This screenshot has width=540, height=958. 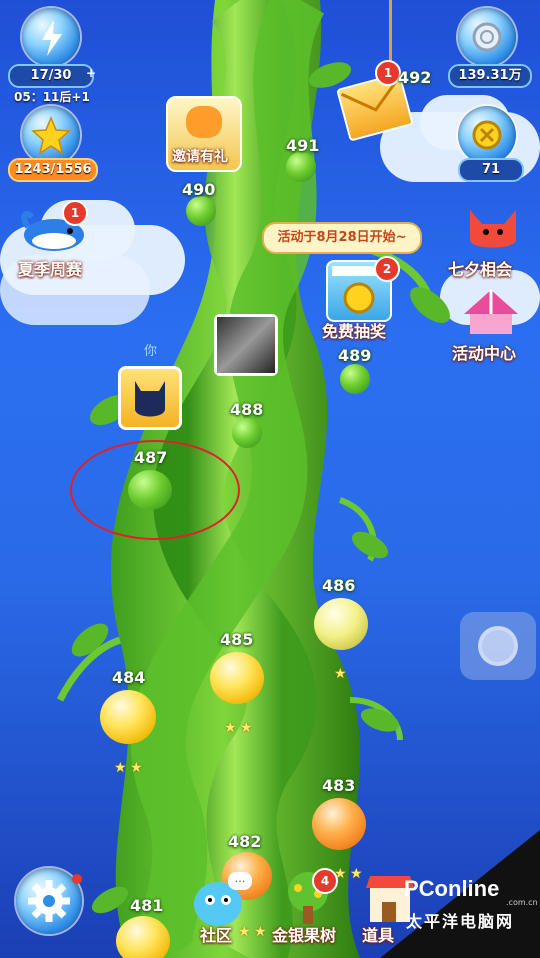 I want to click on level-number: 492, so click(x=415, y=77).